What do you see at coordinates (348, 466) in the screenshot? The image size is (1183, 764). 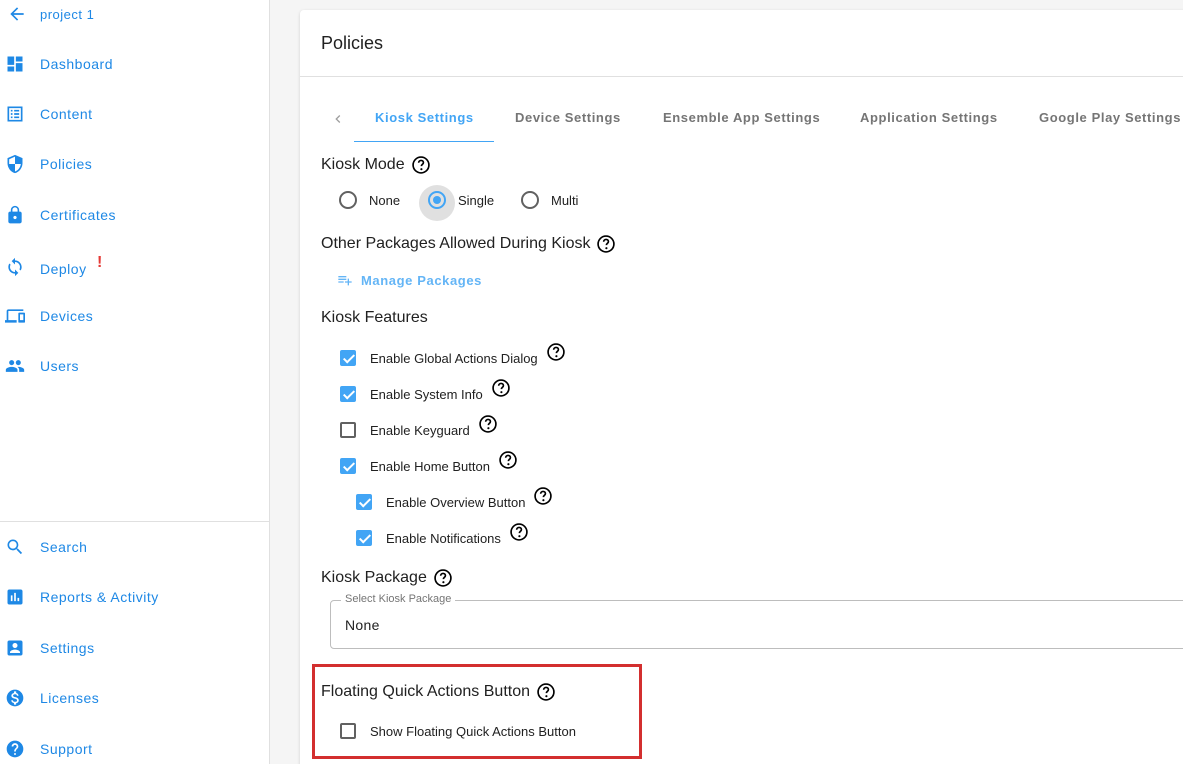 I see `home-button-checkbox` at bounding box center [348, 466].